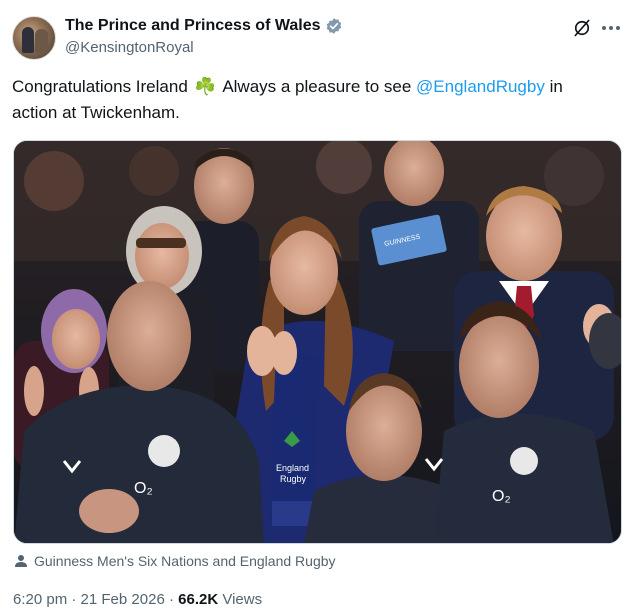  Describe the element at coordinates (293, 479) in the screenshot. I see `scarf-text-rugby: Rugby` at that location.